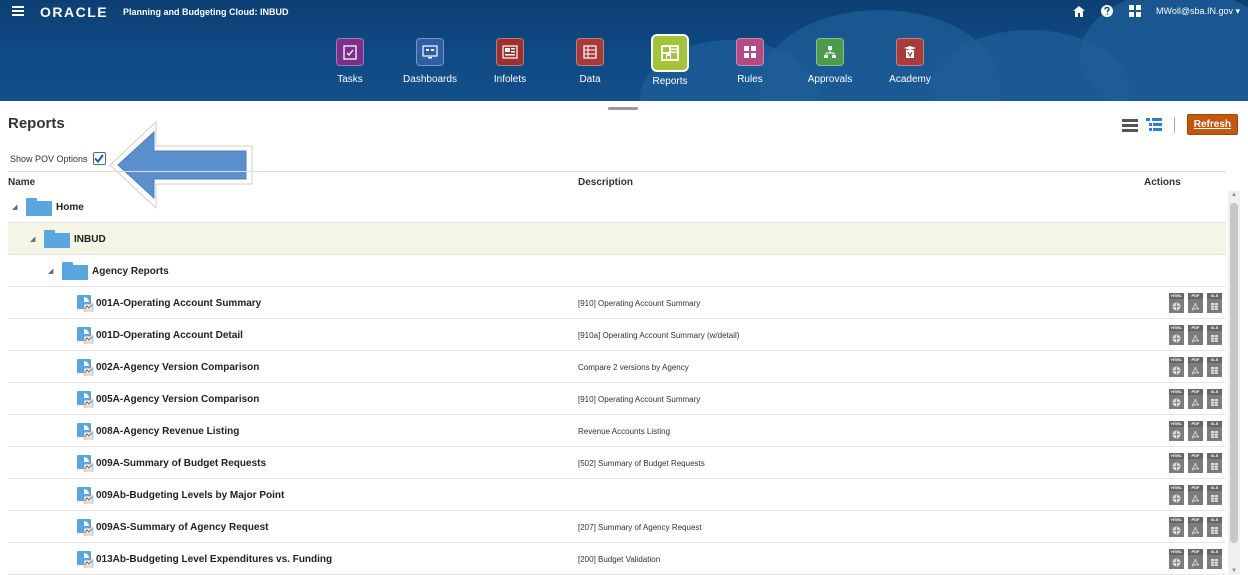 The height and width of the screenshot is (575, 1248). What do you see at coordinates (633, 367) in the screenshot?
I see `row-description: Compare 2 versions by Agency` at bounding box center [633, 367].